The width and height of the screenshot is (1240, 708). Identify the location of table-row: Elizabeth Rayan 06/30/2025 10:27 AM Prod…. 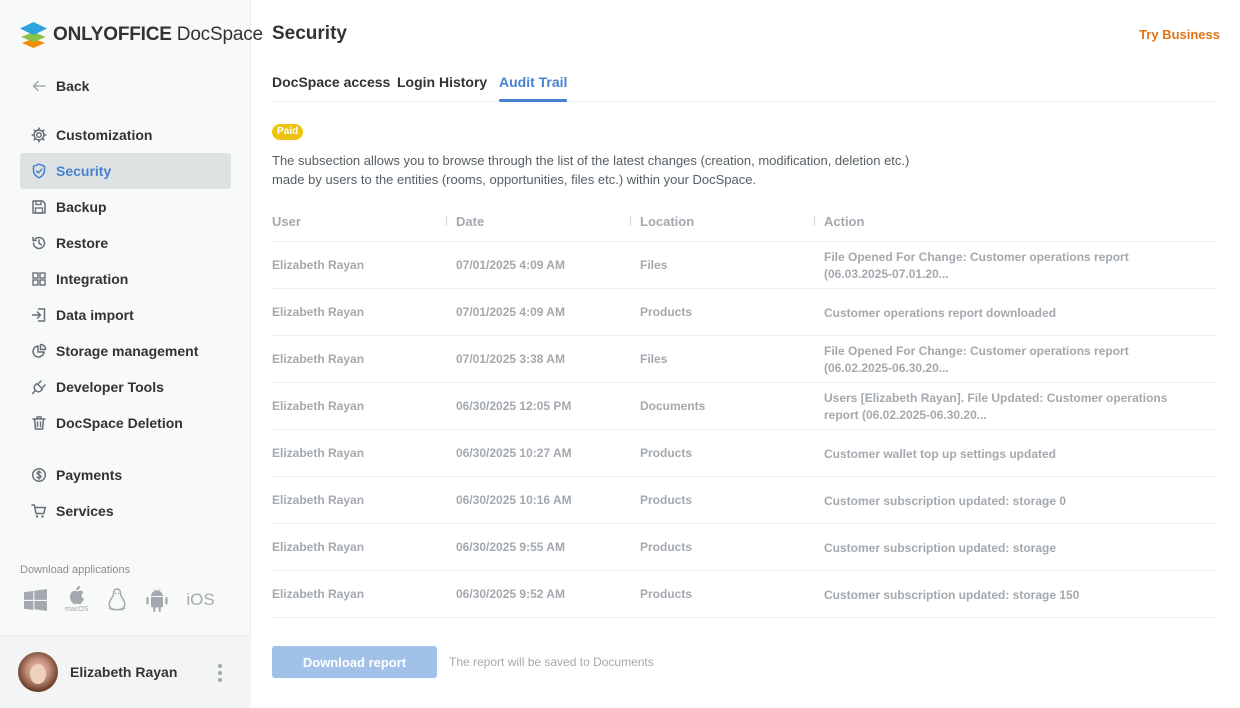
(744, 453).